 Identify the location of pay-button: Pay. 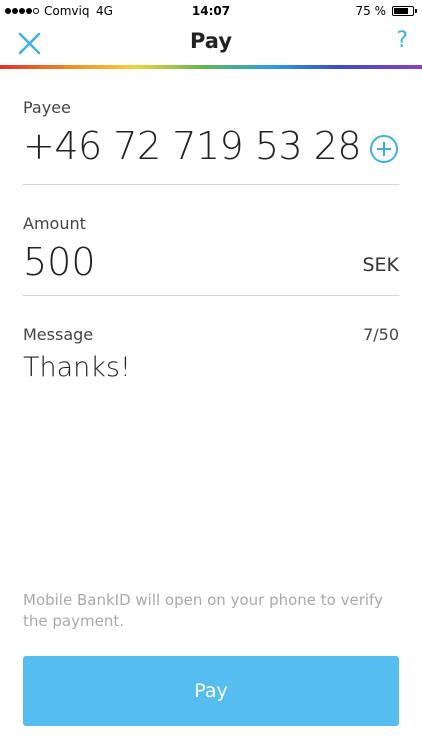
(211, 691).